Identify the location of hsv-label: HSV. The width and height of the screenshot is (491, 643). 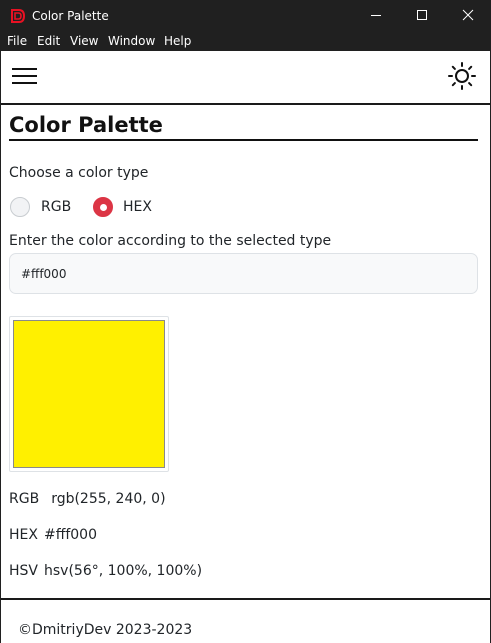
(23, 571).